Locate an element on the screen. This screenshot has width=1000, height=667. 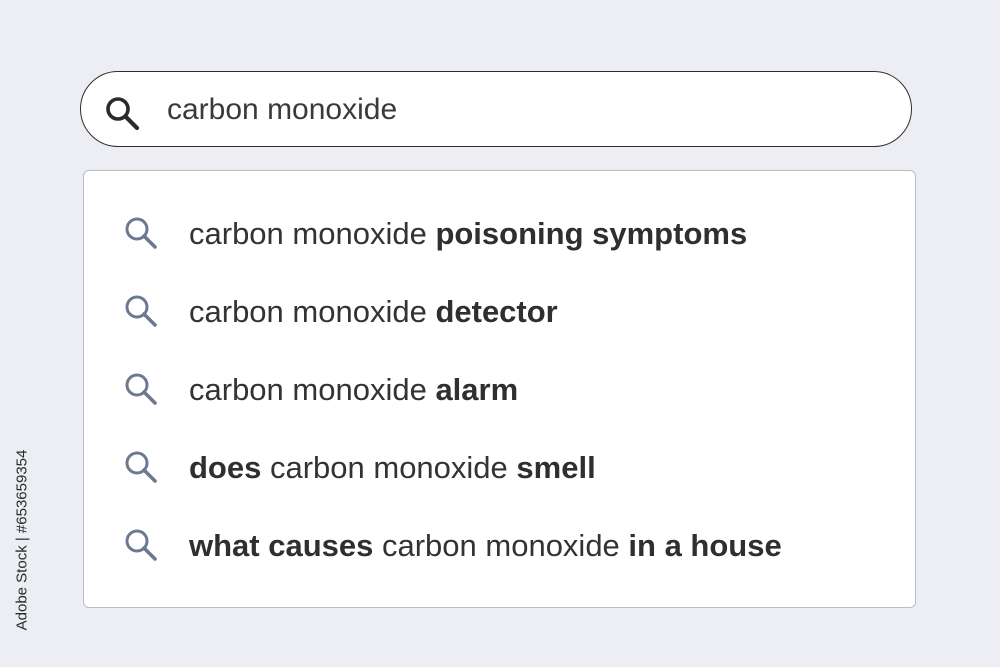
suggestion-label: carbon monoxide alarm is located at coordinates (353, 390).